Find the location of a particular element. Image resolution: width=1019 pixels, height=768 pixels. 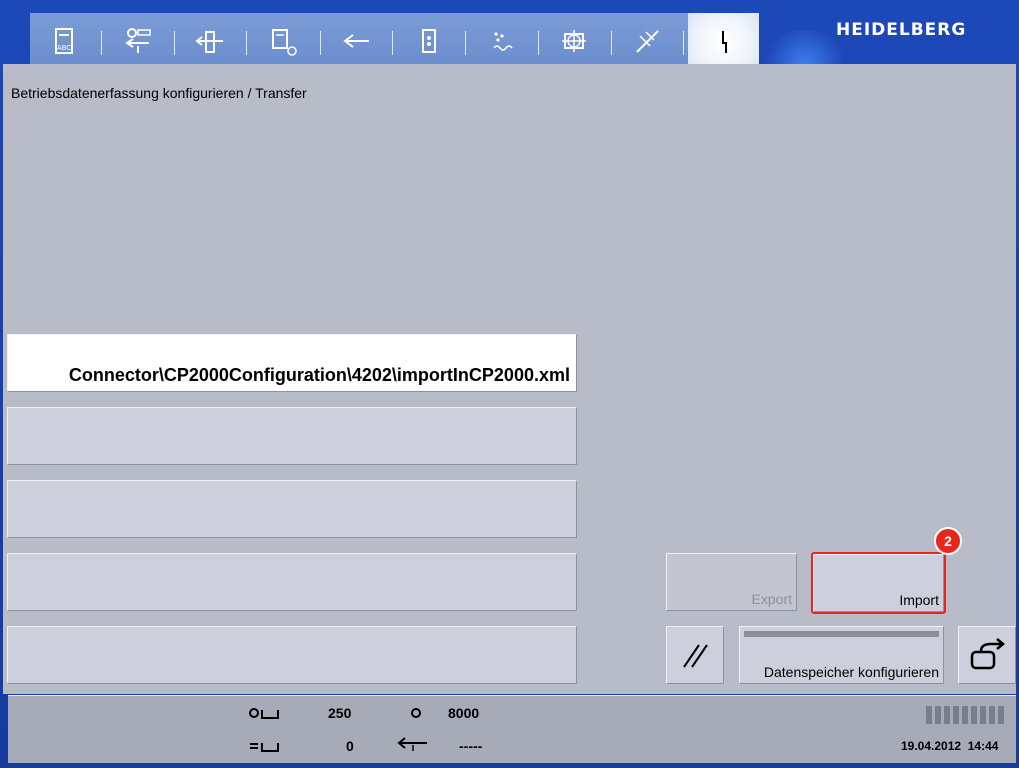

level-indicator is located at coordinates (965, 715).